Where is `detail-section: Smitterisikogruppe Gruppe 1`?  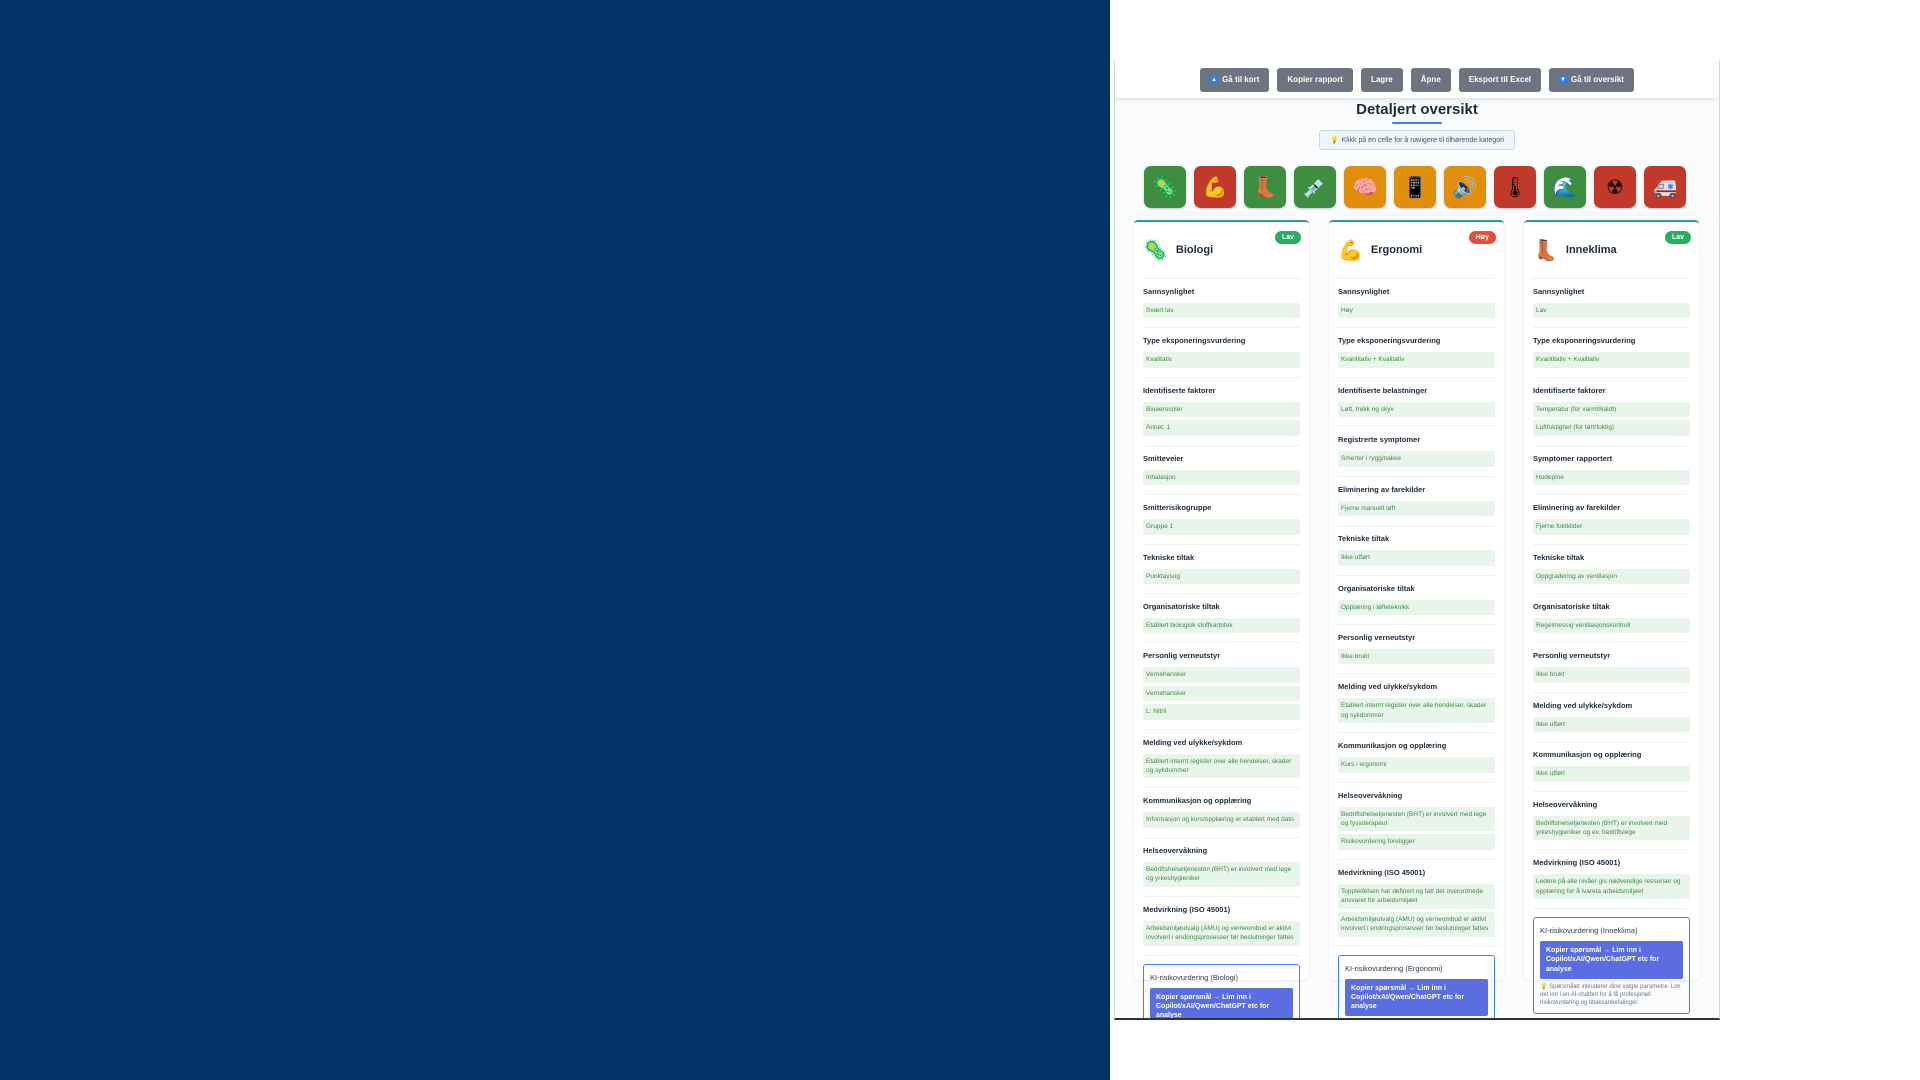
detail-section: Smitterisikogruppe Gruppe 1 is located at coordinates (1221, 520).